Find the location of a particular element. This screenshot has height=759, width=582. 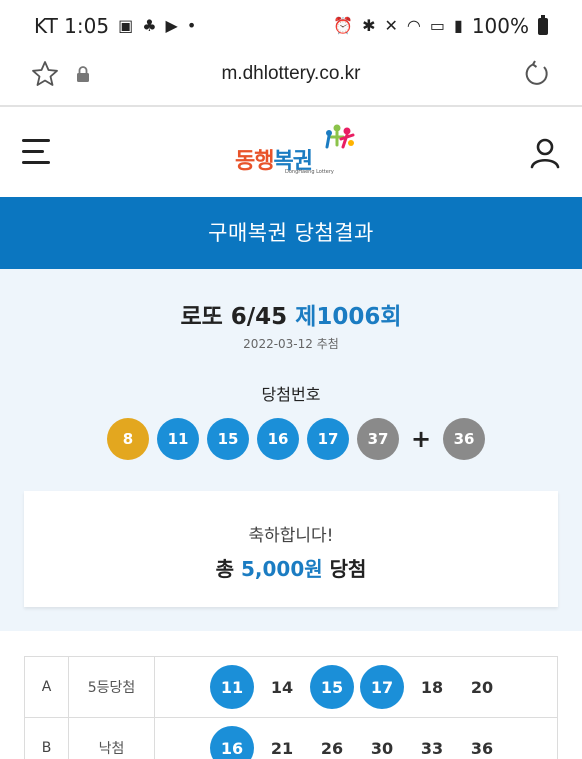

winning-numbers: 8 11 15 16 17 37 +36 is located at coordinates (296, 439).